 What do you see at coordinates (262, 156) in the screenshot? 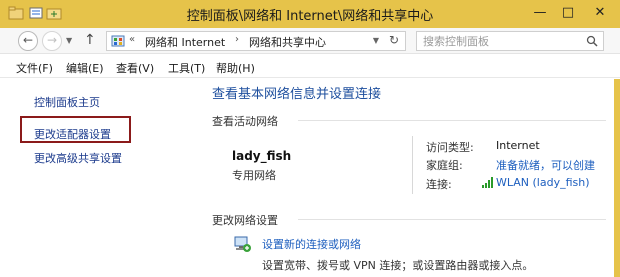
I see `network-name: lady_fish` at bounding box center [262, 156].